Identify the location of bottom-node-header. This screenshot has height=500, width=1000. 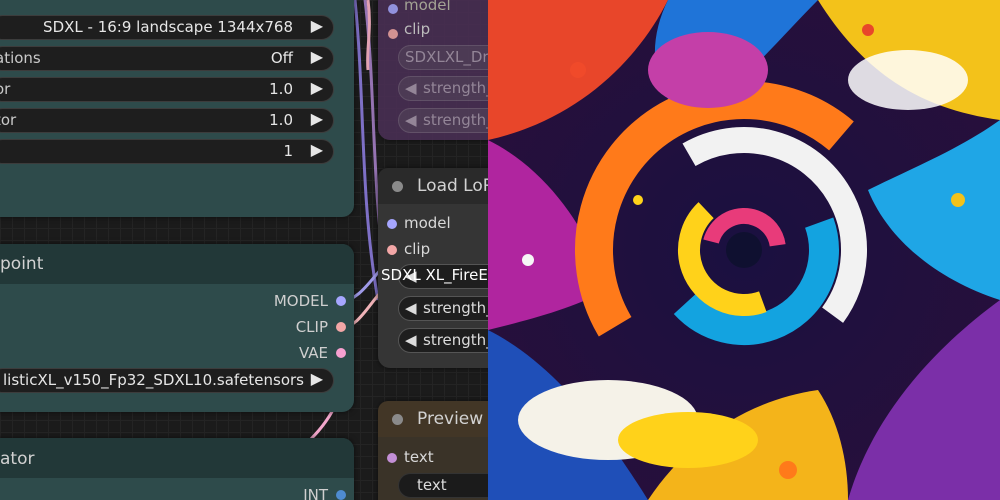
(177, 458).